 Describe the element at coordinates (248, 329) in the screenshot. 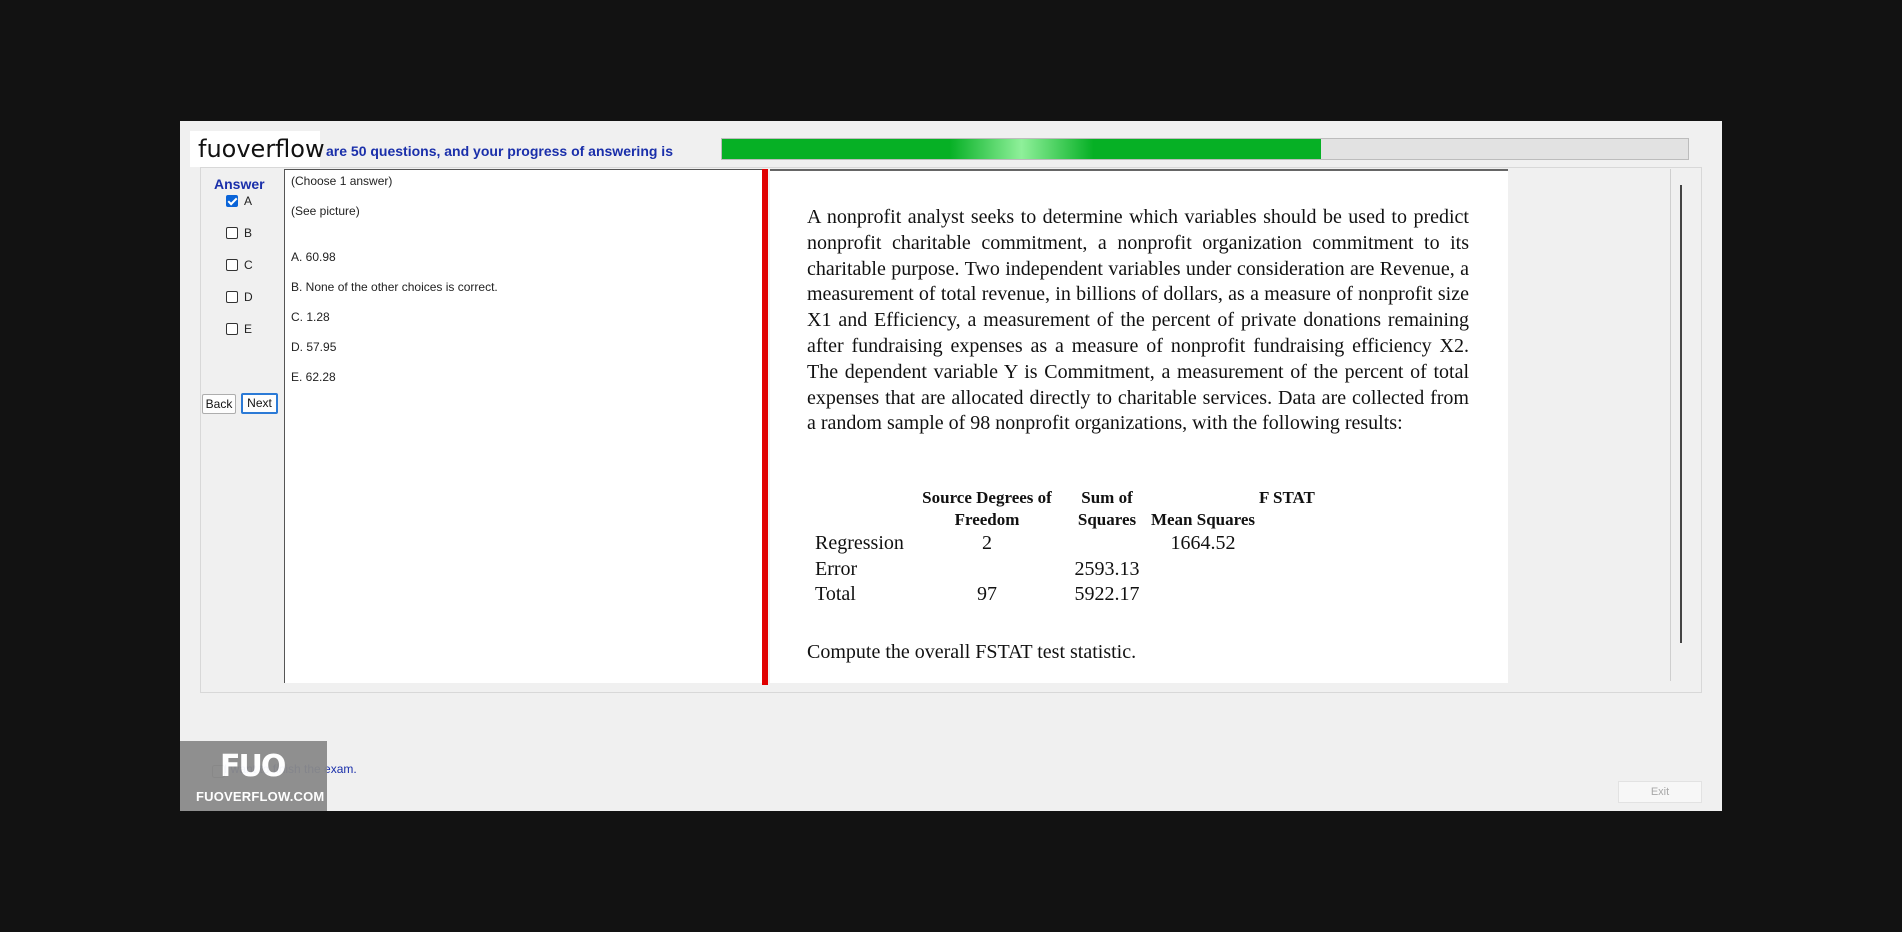

I see `option-e-label: E` at that location.